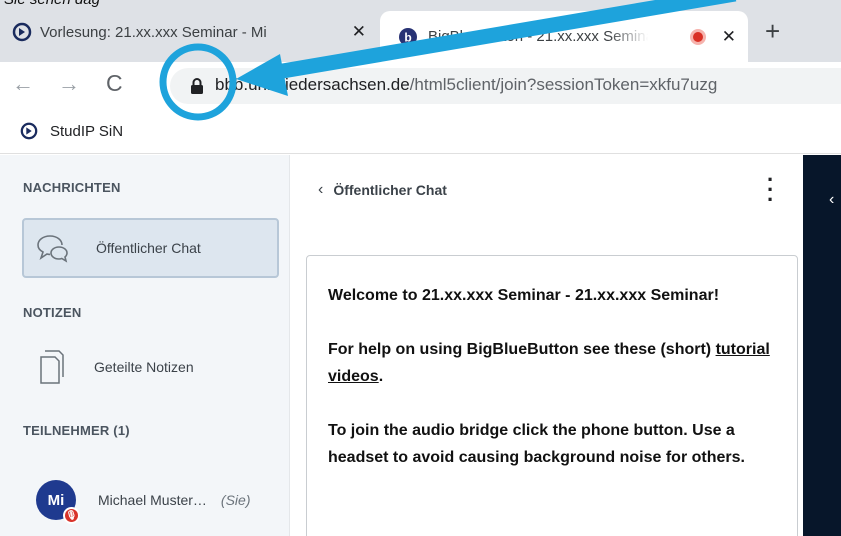 The image size is (841, 536). Describe the element at coordinates (235, 500) in the screenshot. I see `you-tag: (Sie)` at that location.